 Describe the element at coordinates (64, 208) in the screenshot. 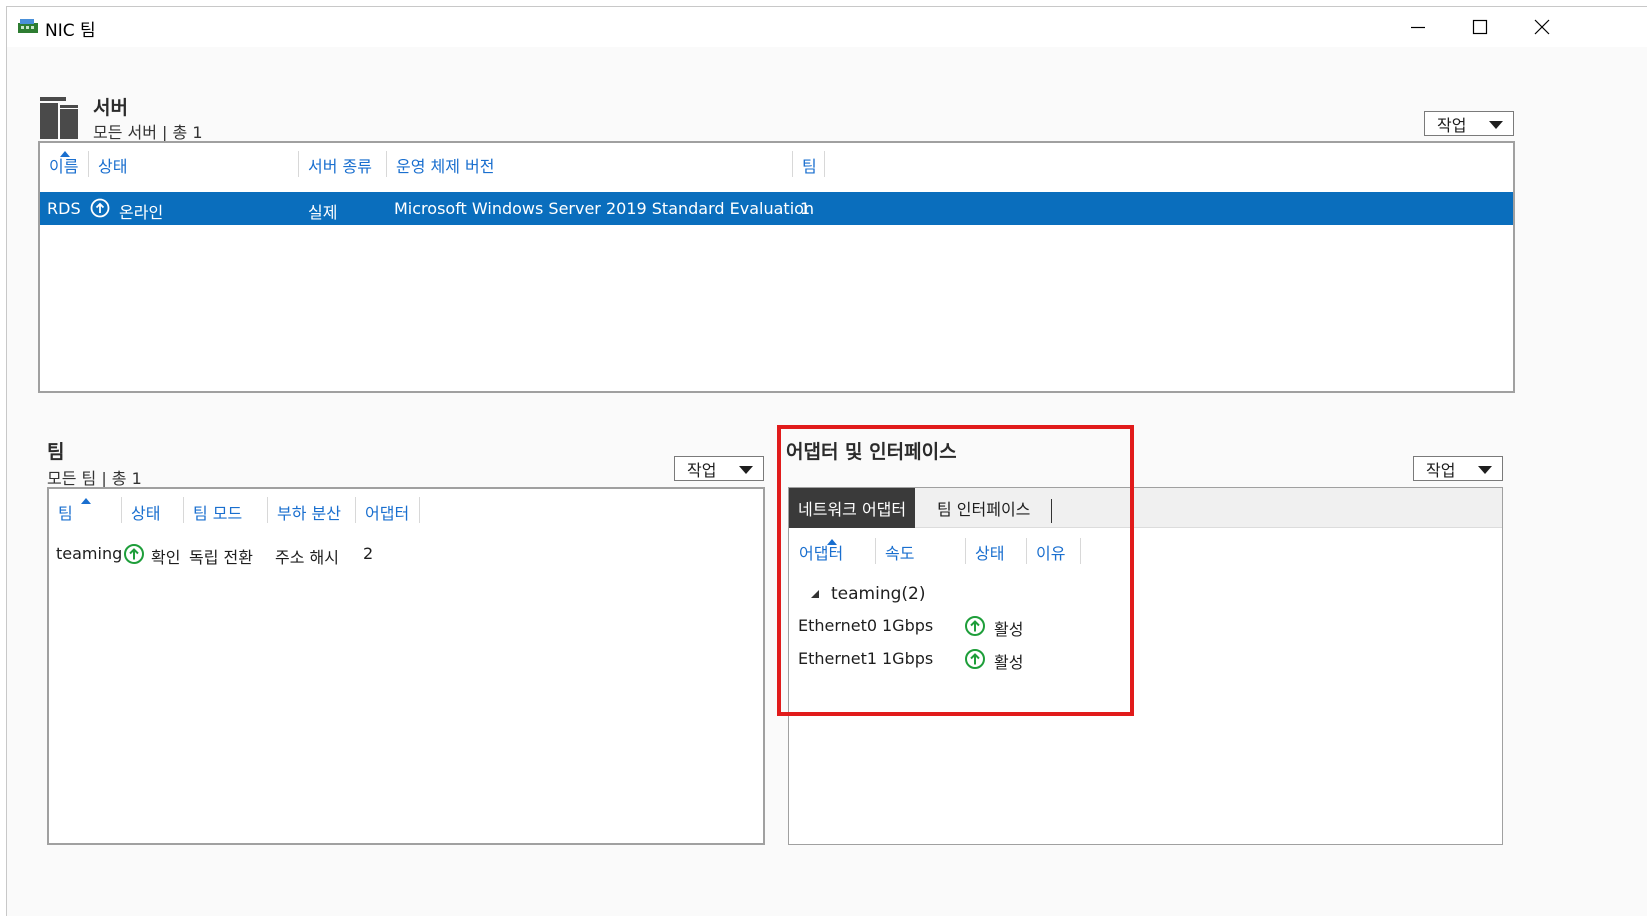

I see `server-name: RDS` at that location.